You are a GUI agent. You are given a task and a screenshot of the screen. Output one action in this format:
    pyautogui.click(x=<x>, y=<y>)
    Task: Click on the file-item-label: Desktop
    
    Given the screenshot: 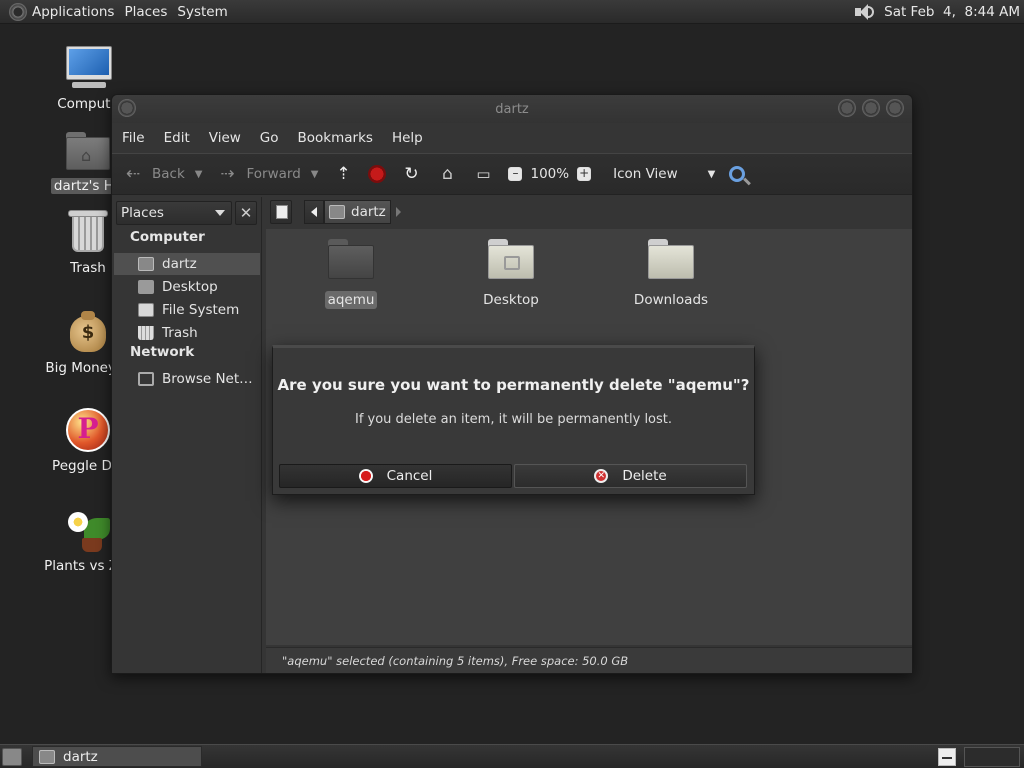 What is the action you would take?
    pyautogui.click(x=511, y=300)
    